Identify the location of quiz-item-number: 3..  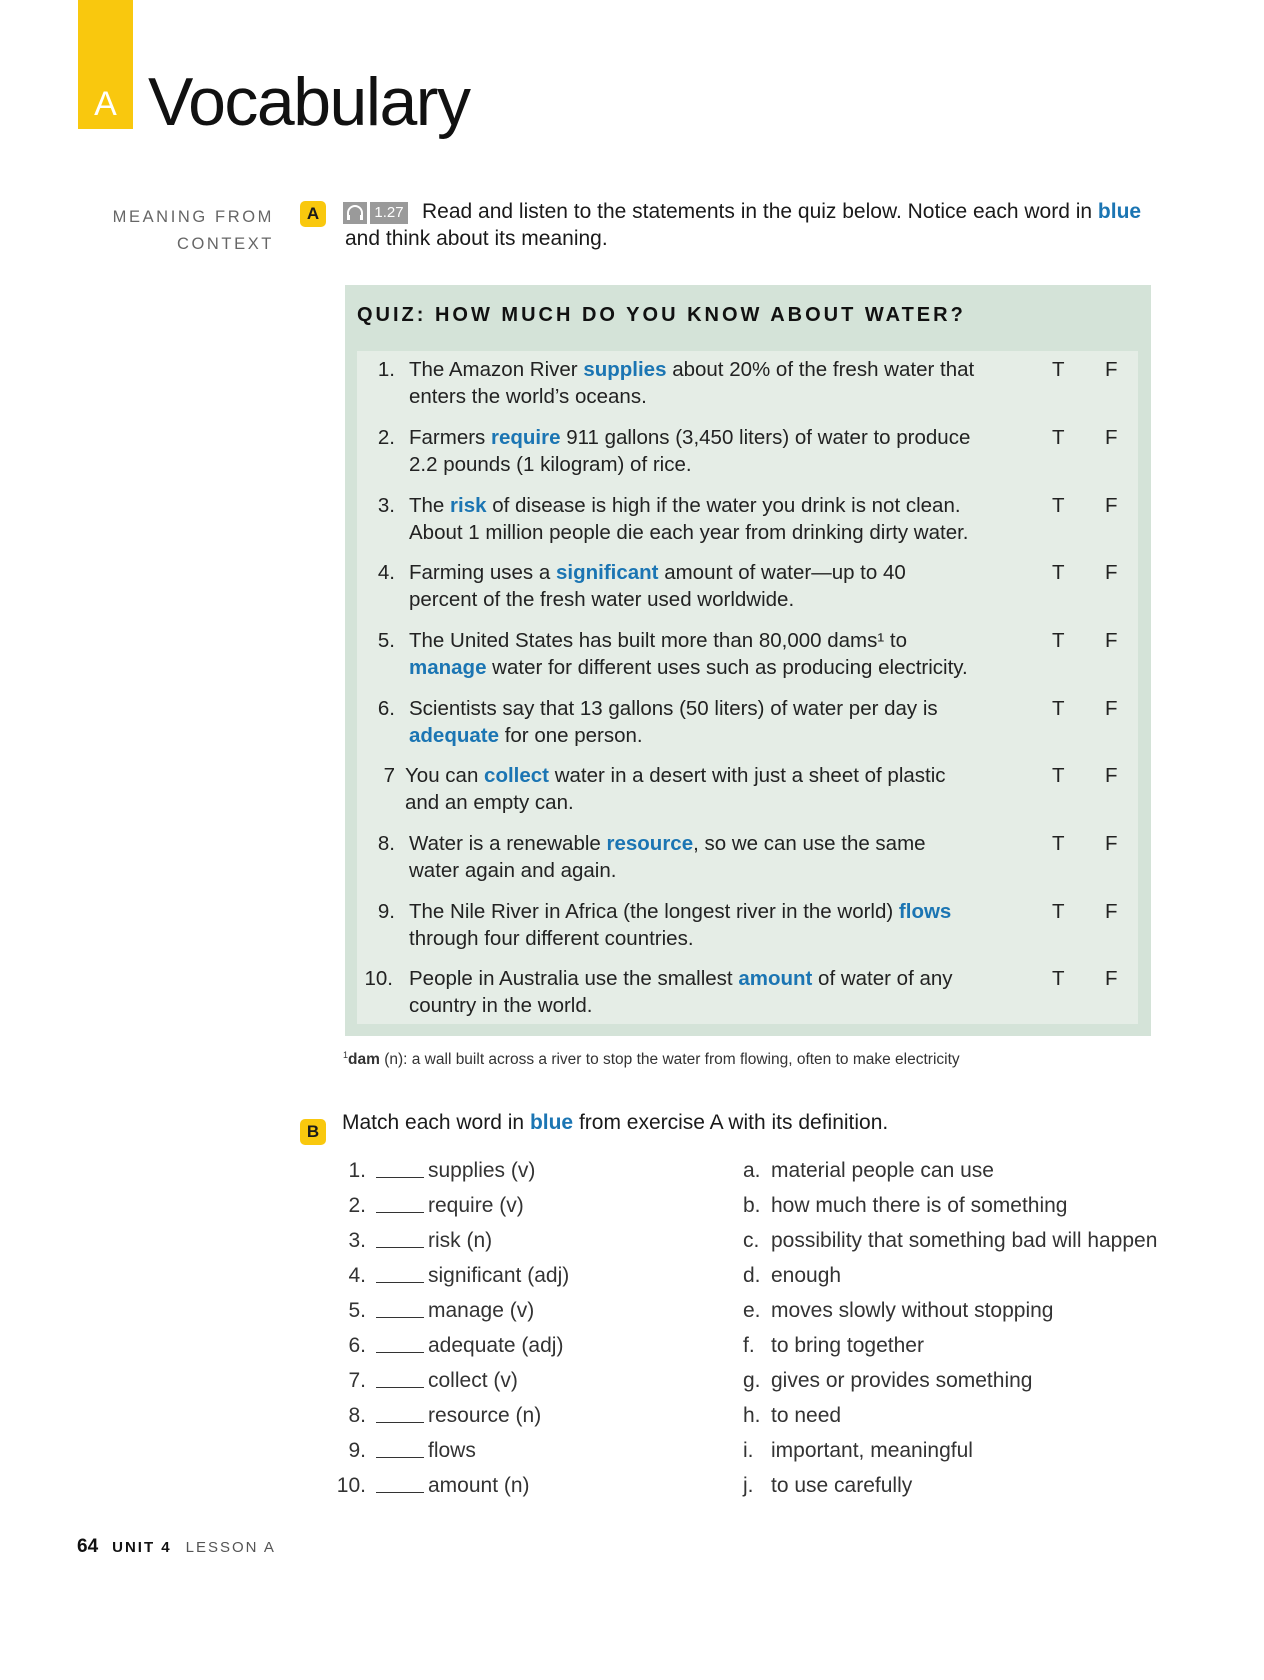
(386, 505).